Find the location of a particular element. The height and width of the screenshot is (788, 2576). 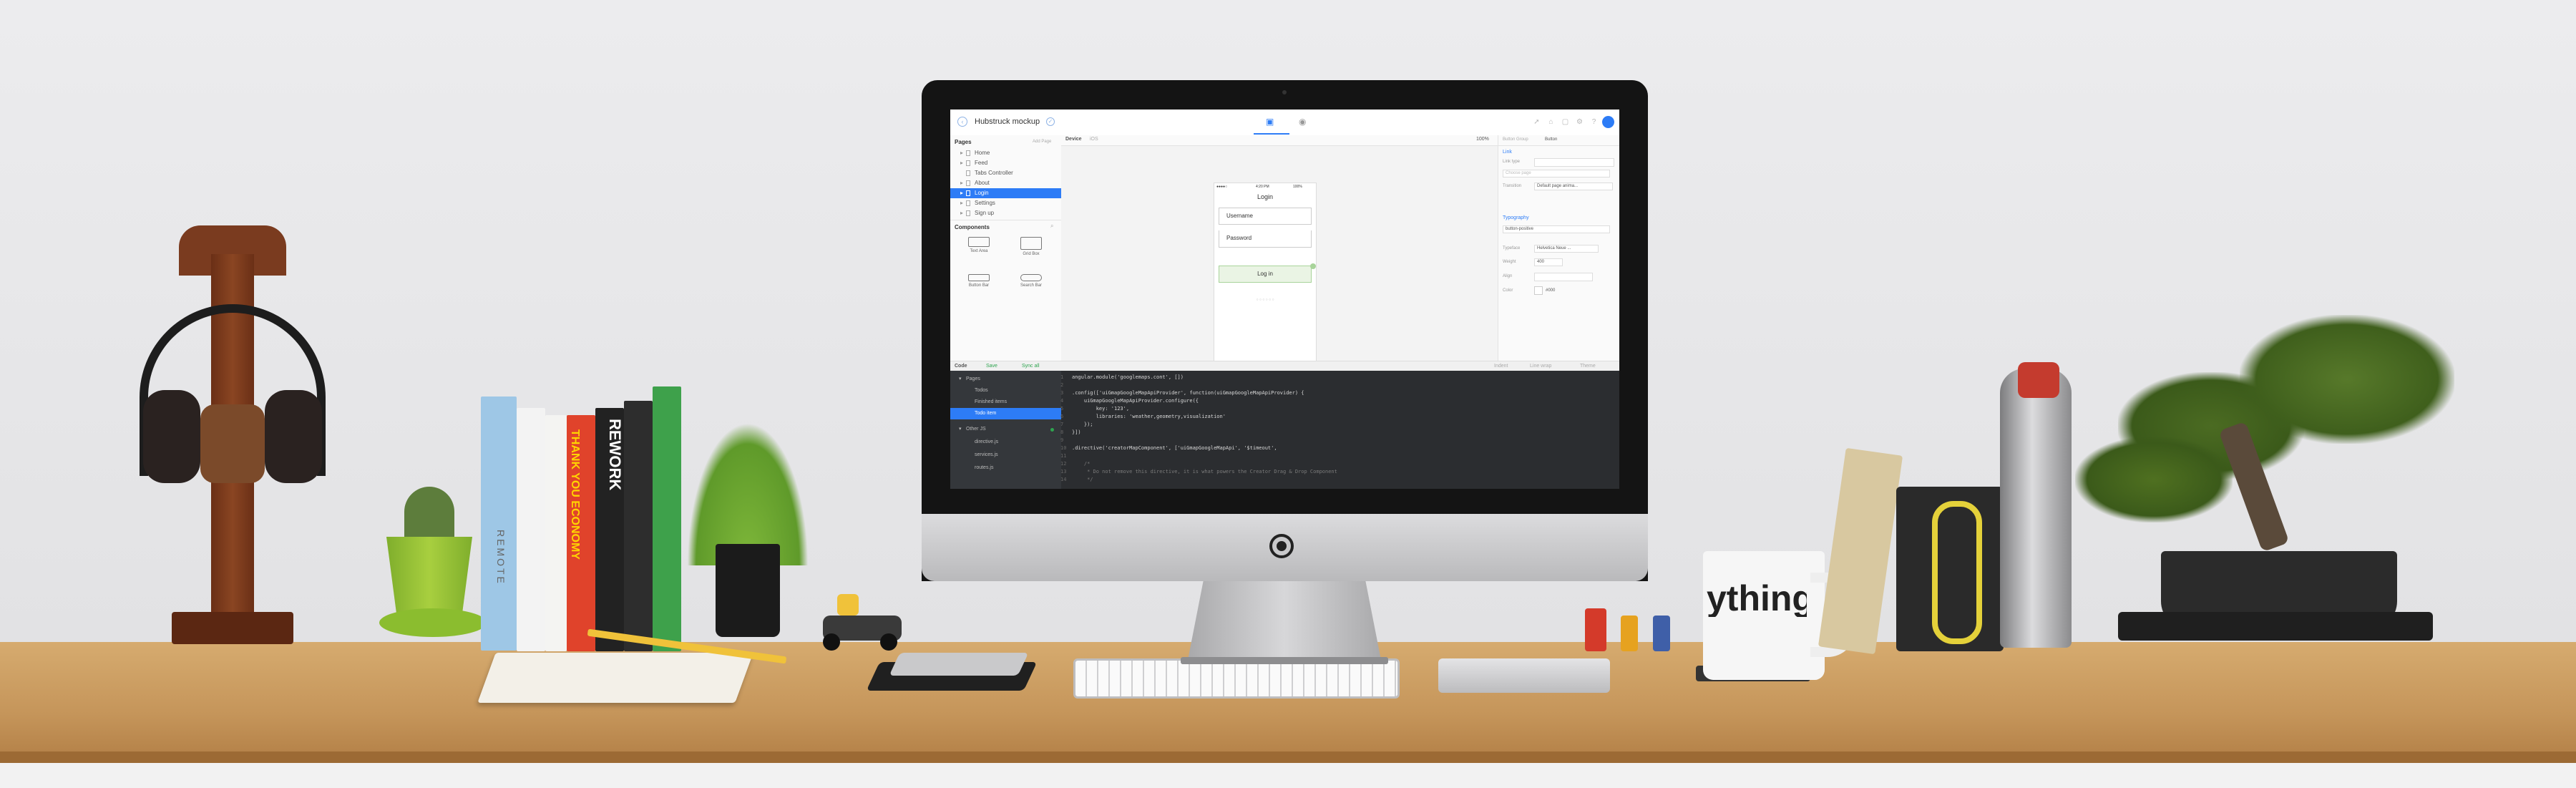

sidebar-item-about: ▸ About is located at coordinates (1005, 183).